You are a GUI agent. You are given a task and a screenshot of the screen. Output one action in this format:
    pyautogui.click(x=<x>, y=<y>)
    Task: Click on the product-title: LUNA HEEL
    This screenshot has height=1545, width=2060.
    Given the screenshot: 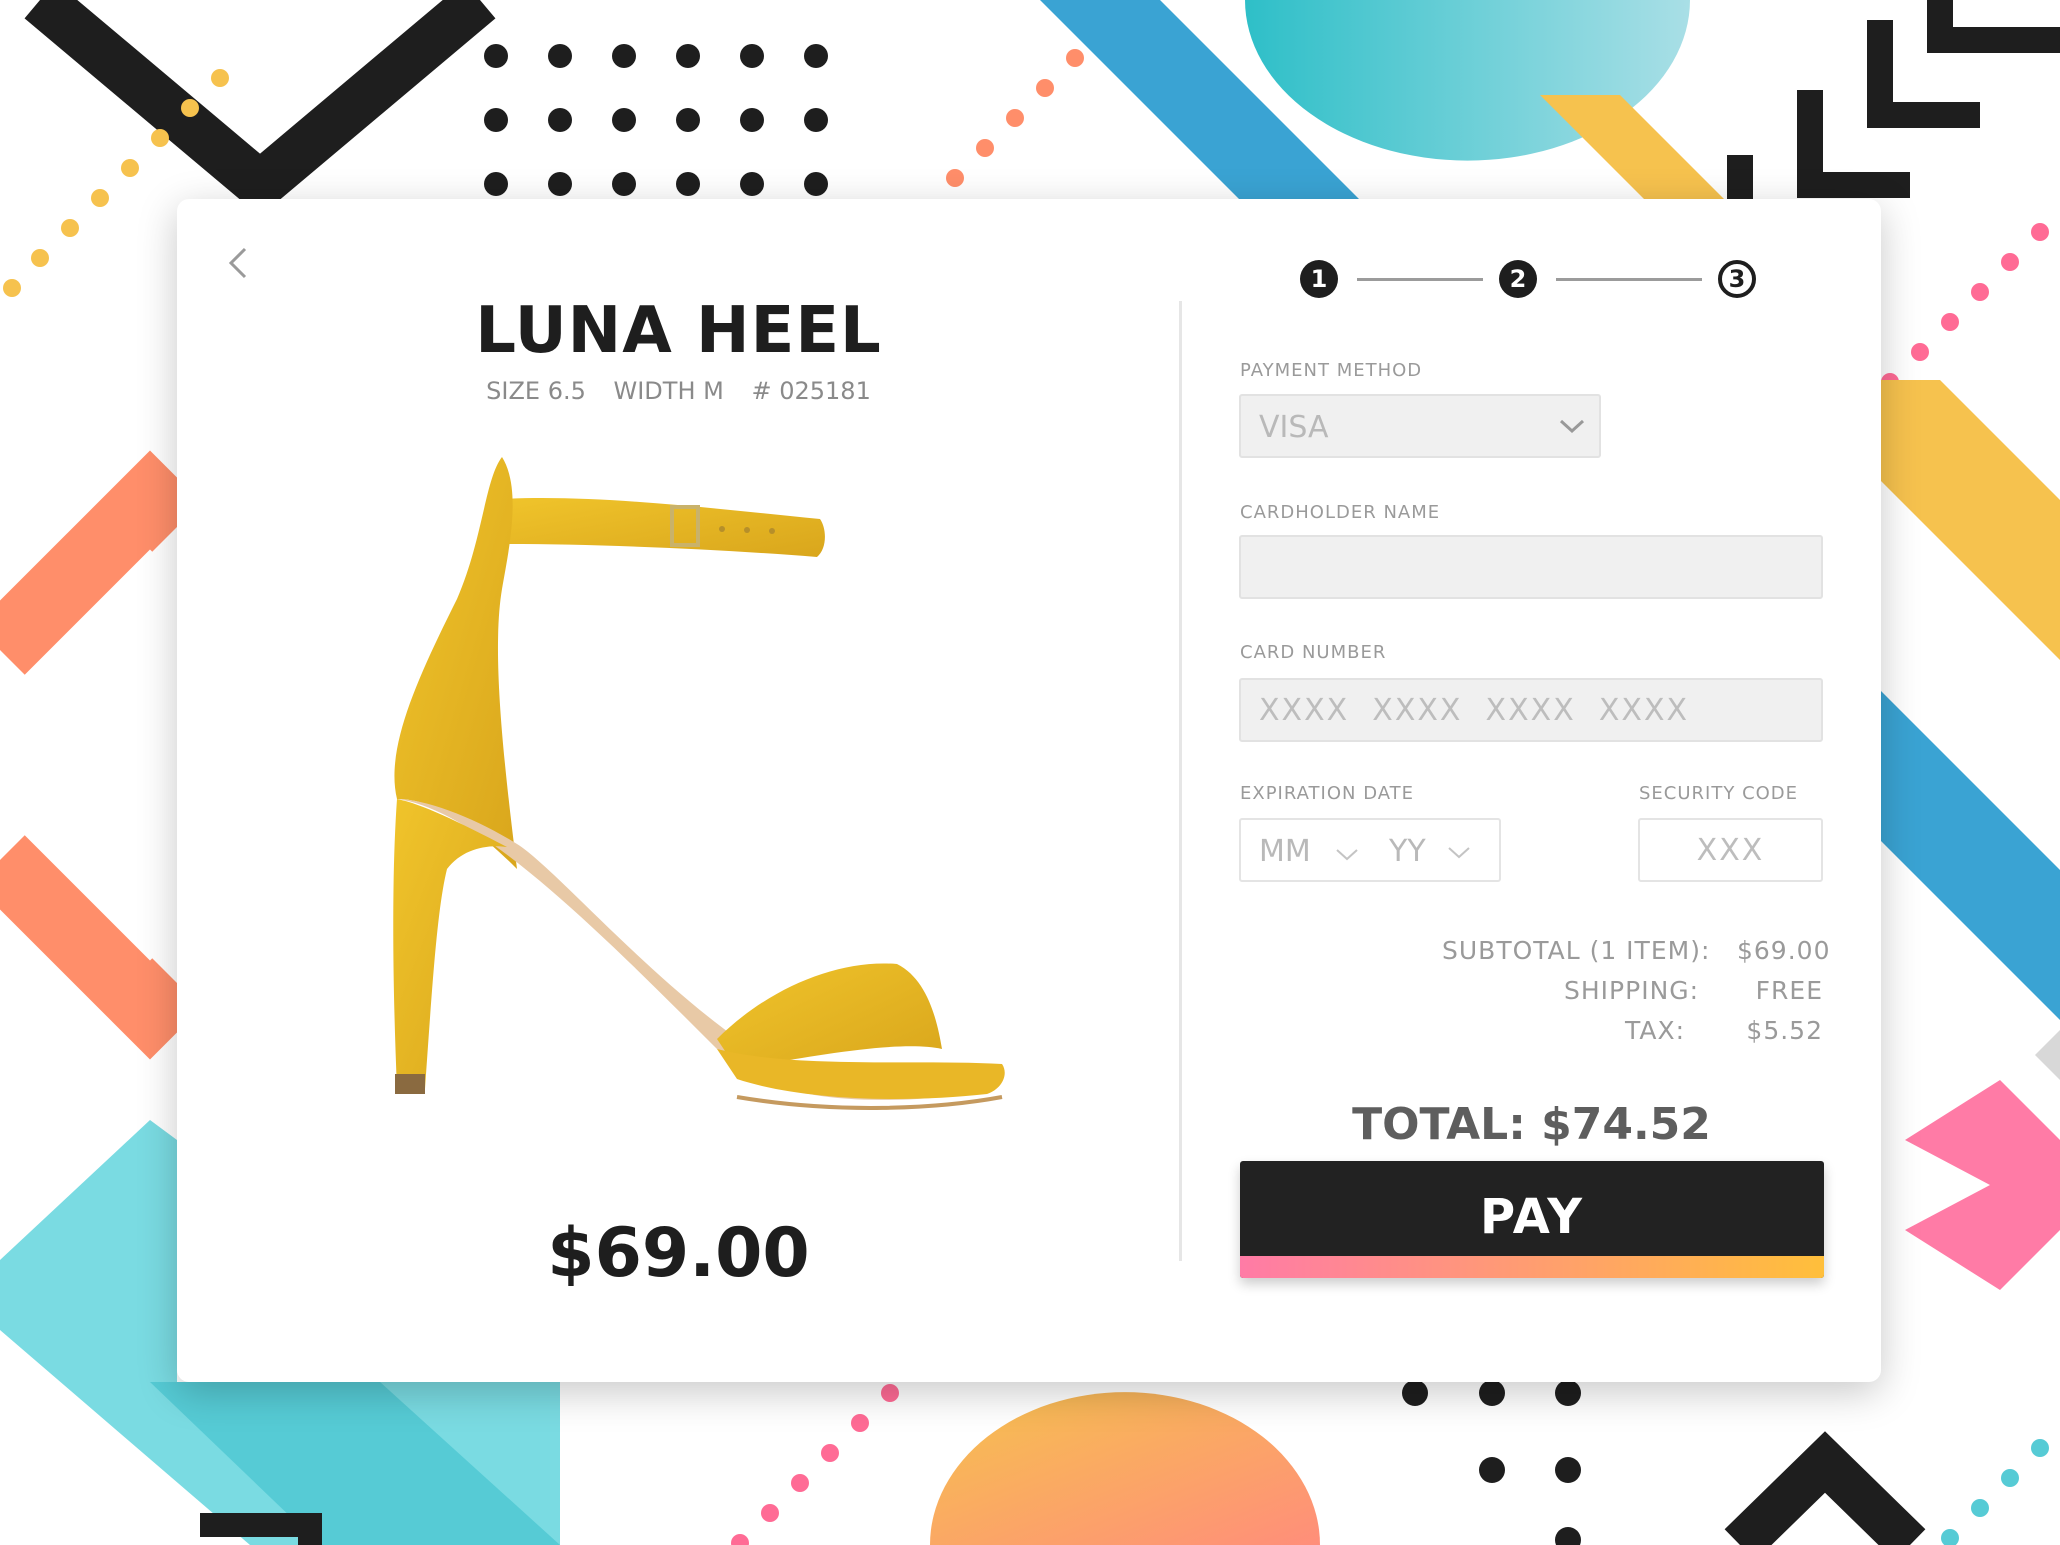 What is the action you would take?
    pyautogui.click(x=678, y=331)
    